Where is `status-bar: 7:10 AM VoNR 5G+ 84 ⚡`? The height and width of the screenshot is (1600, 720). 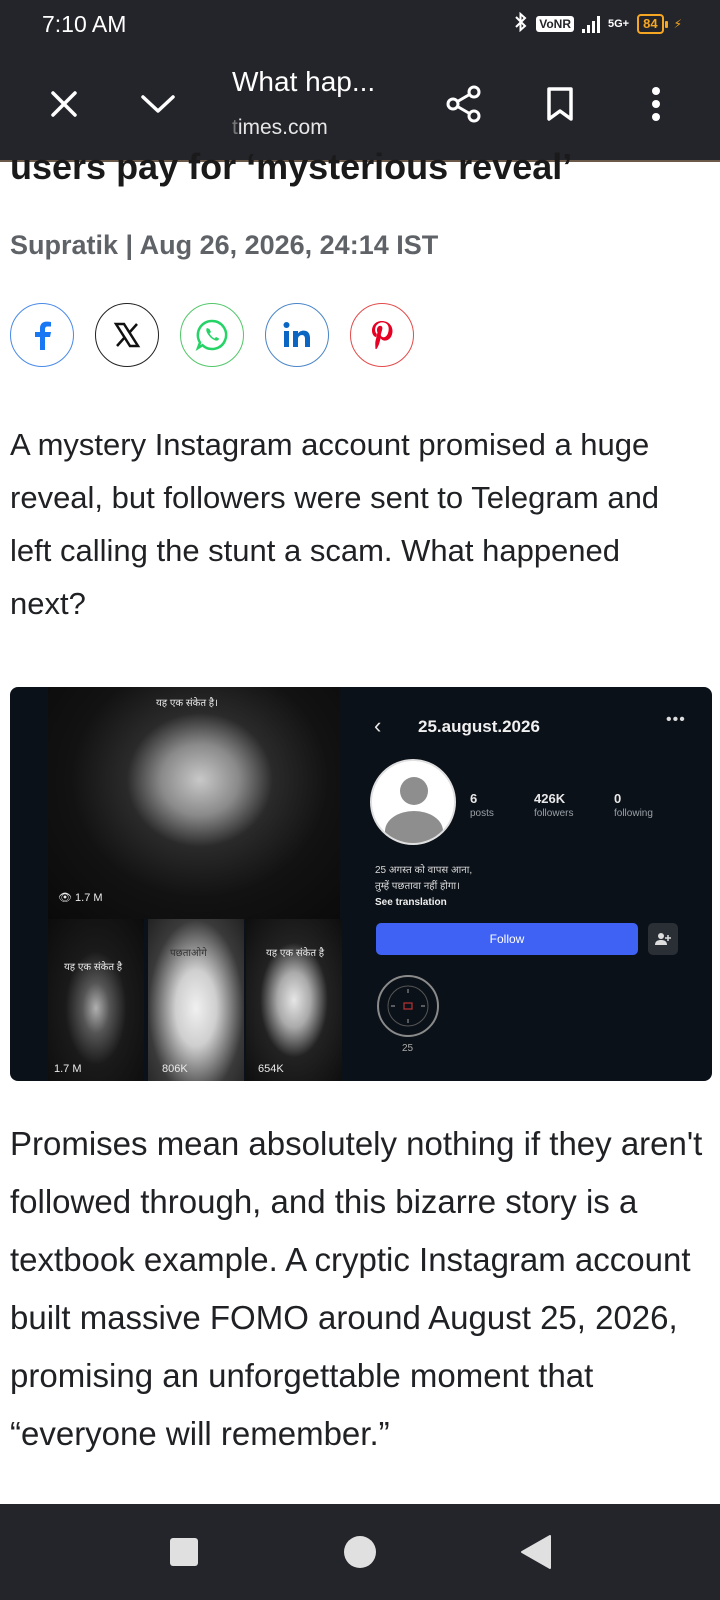
status-bar: 7:10 AM VoNR 5G+ 84 ⚡ is located at coordinates (360, 24).